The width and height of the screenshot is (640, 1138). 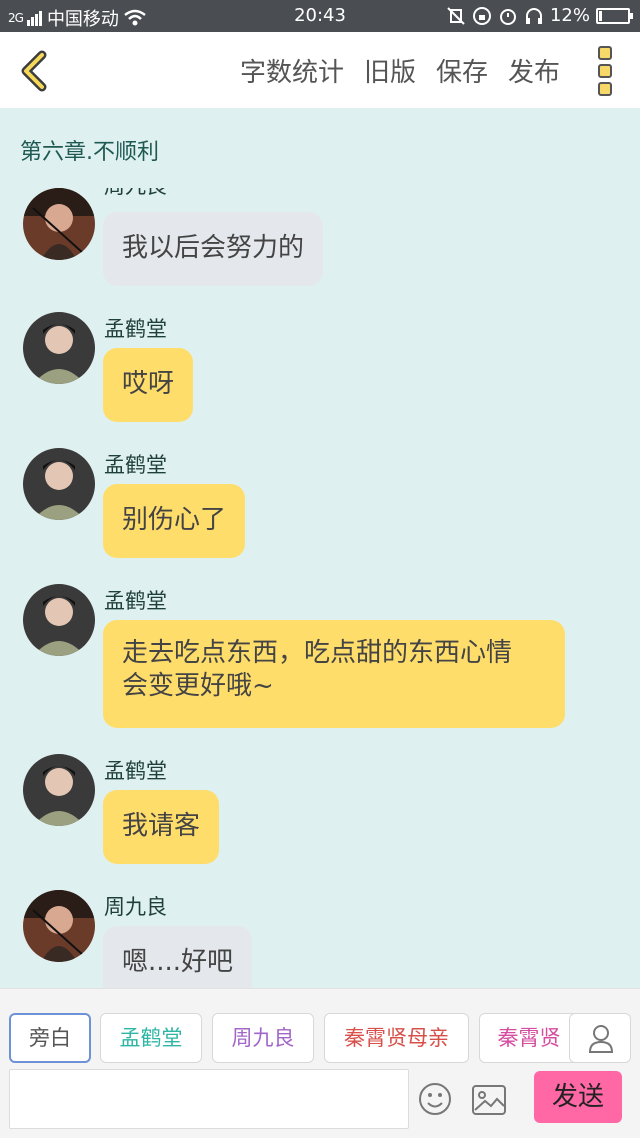 I want to click on message-bubble: 嗯....好吧, so click(x=178, y=957).